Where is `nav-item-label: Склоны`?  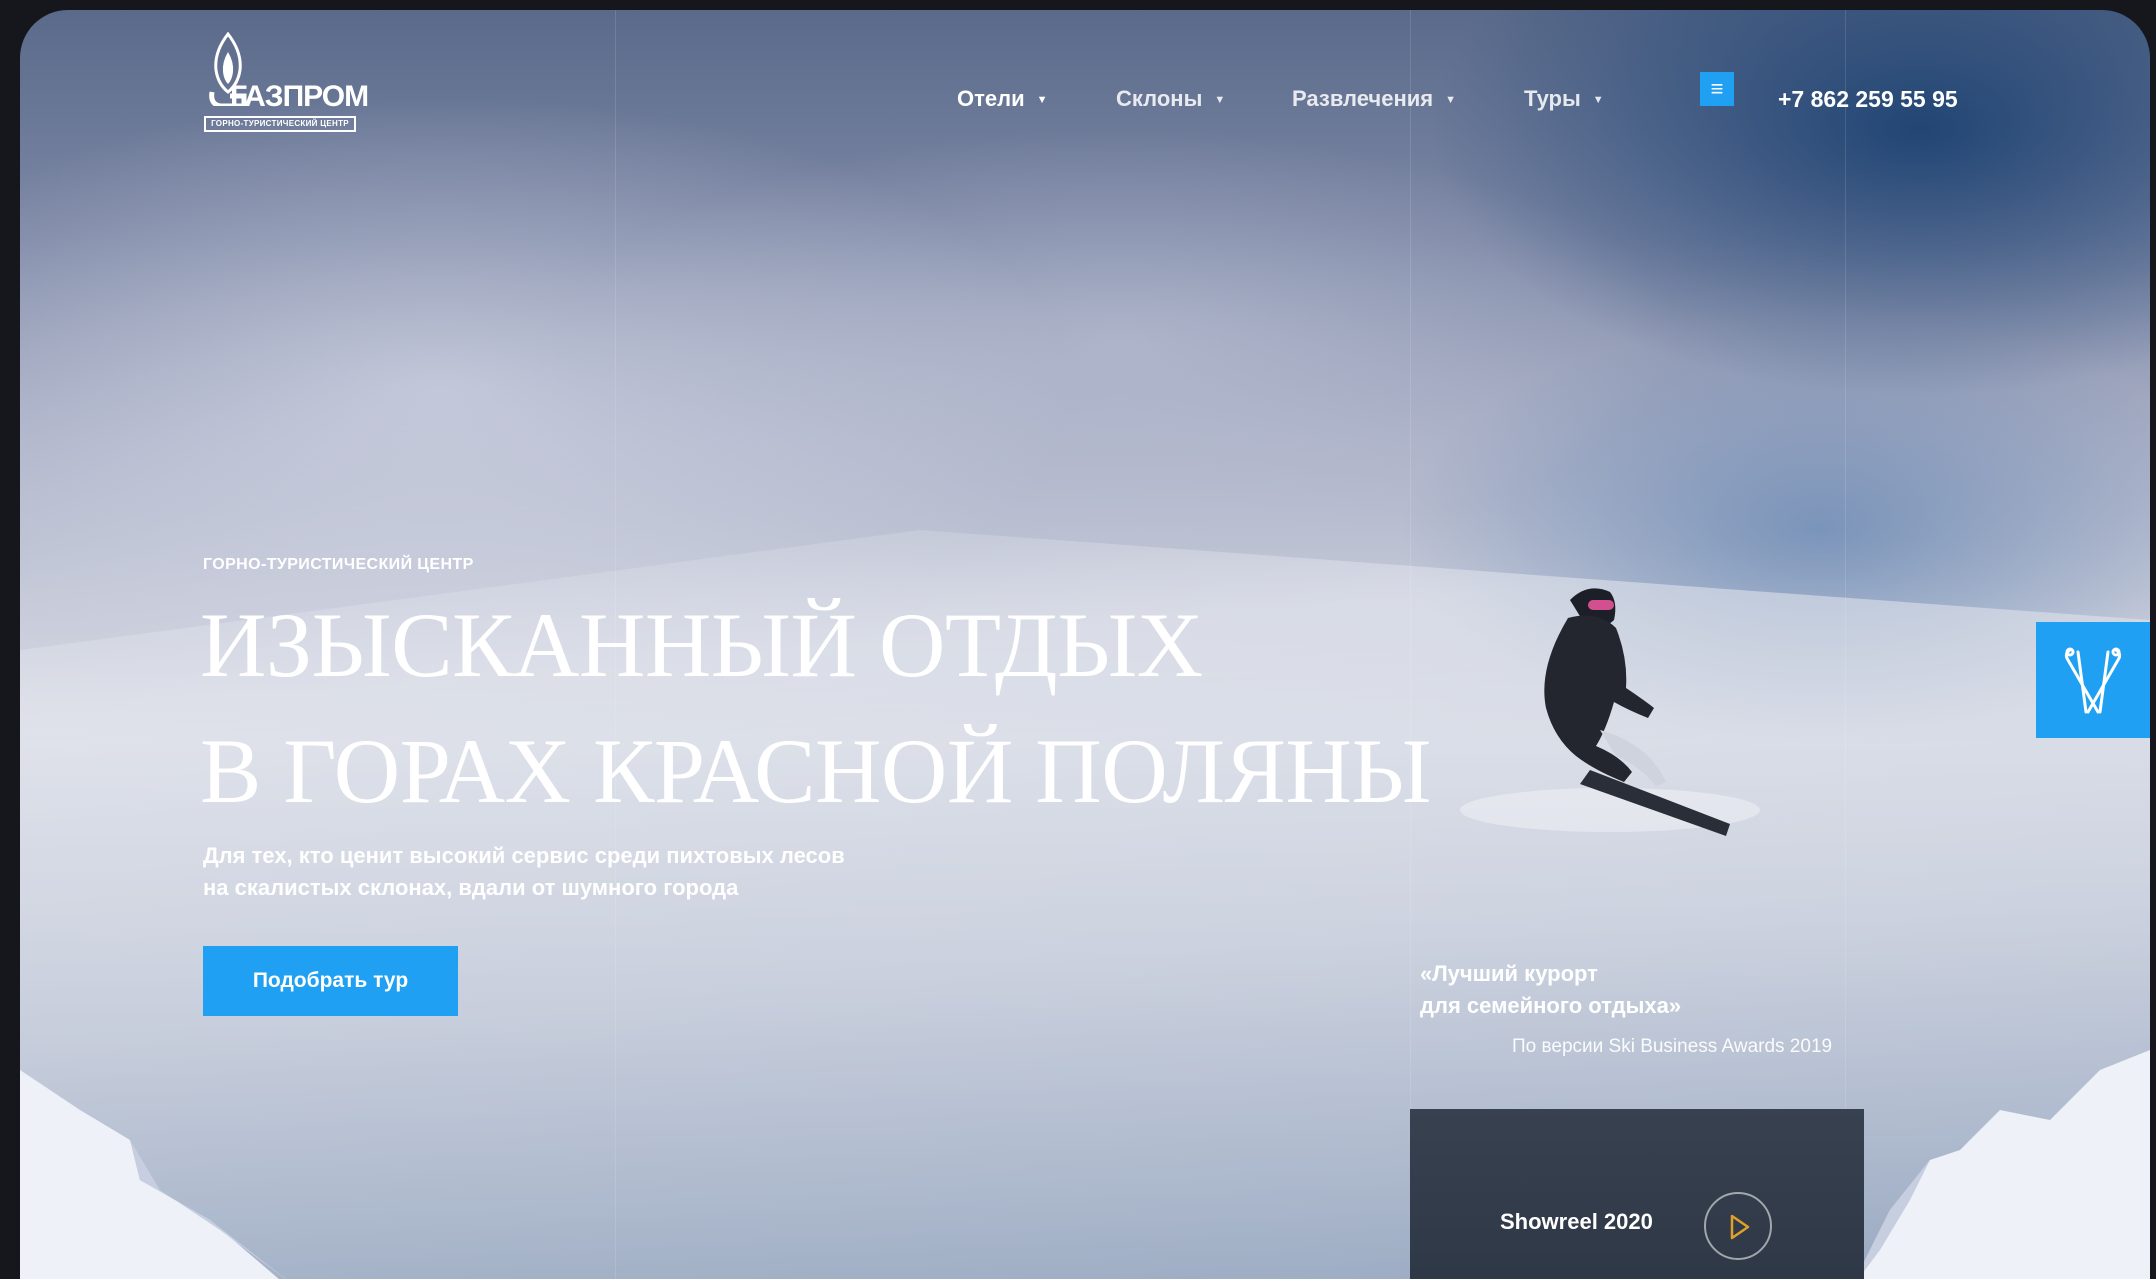
nav-item-label: Склоны is located at coordinates (1159, 98).